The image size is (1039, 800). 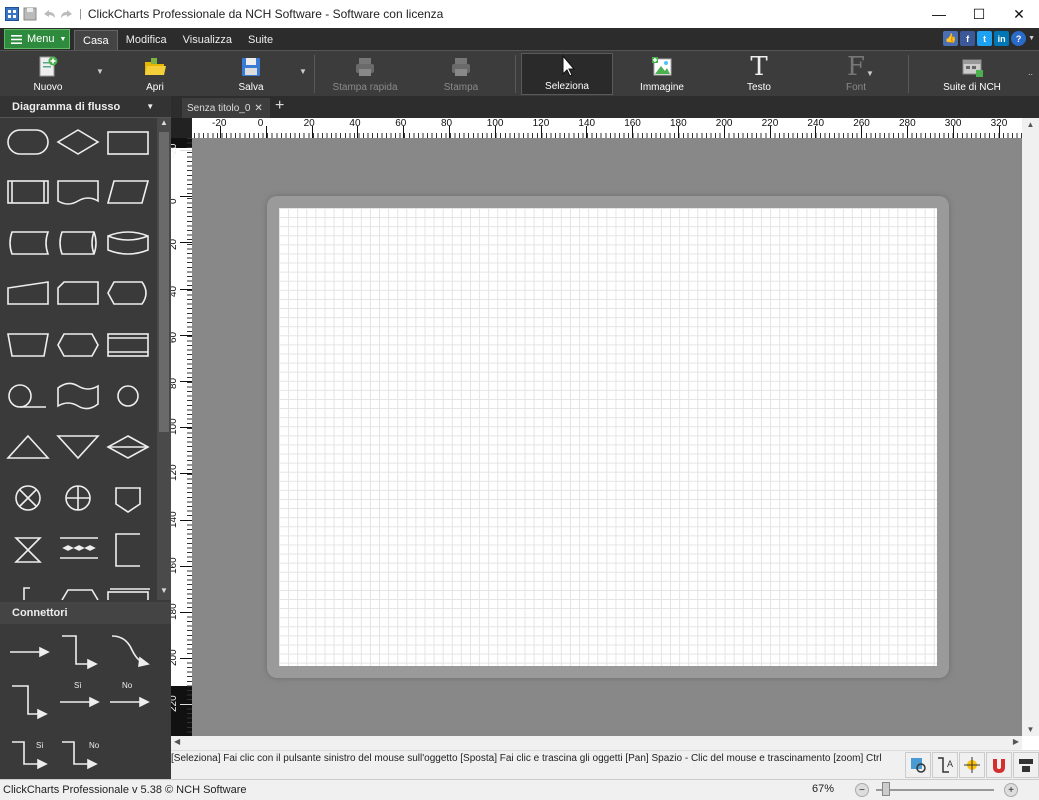 What do you see at coordinates (85, 107) in the screenshot?
I see `shapes-panel-header: Diagramma di flusso ▼` at bounding box center [85, 107].